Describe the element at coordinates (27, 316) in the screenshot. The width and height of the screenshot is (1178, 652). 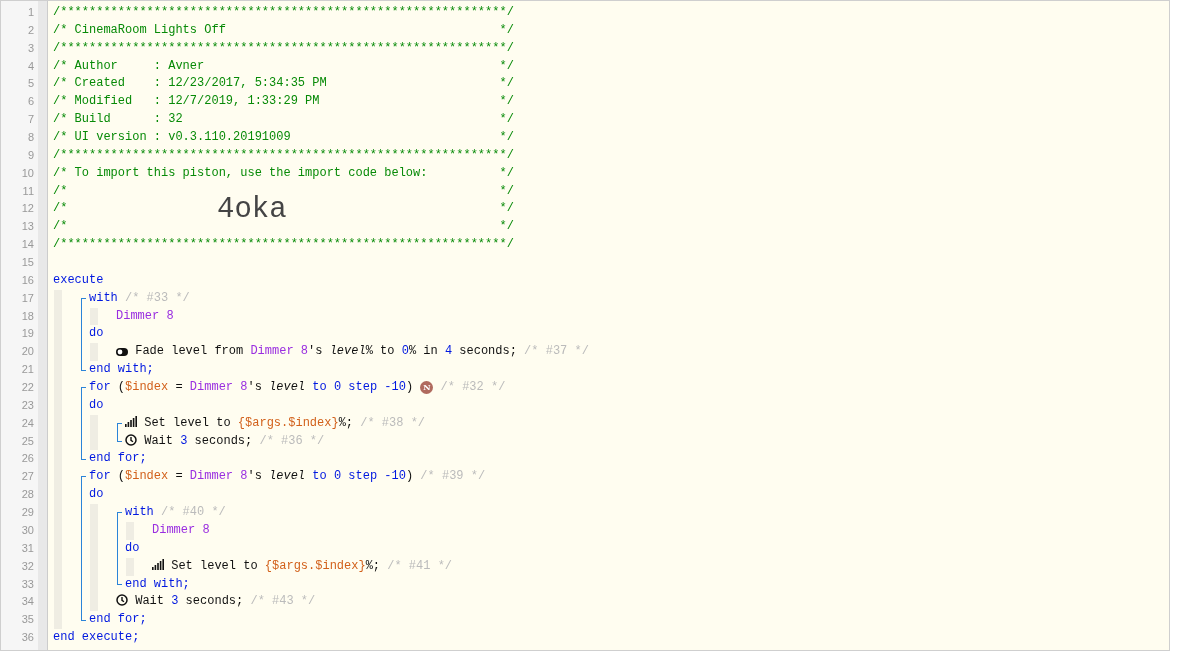
I see `line-number: 18` at that location.